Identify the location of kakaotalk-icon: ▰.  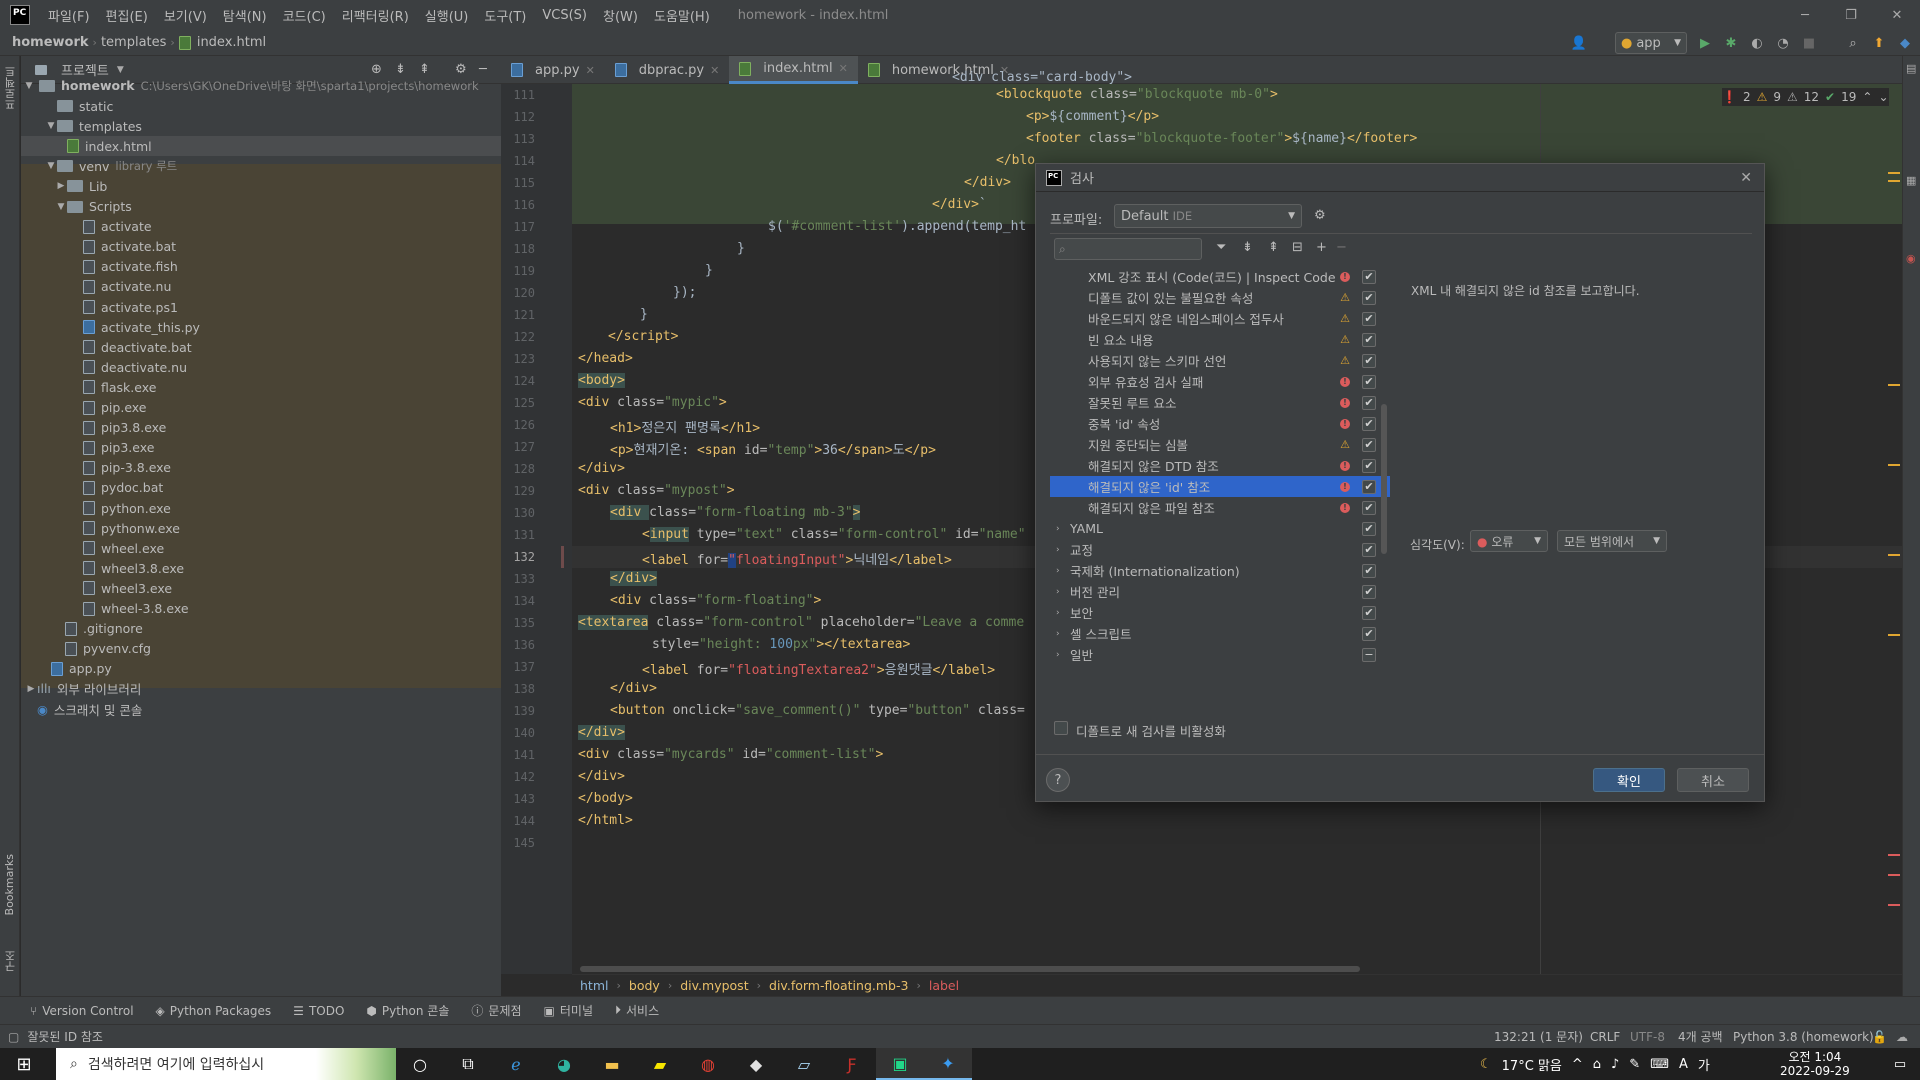
(660, 1064).